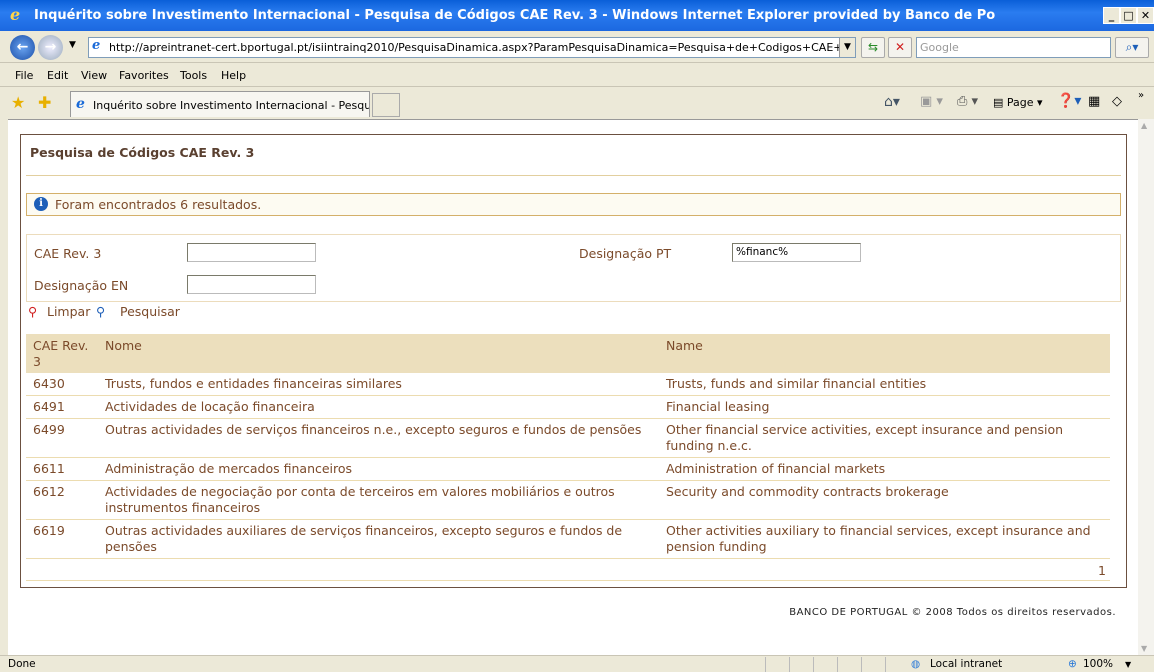  Describe the element at coordinates (386, 105) in the screenshot. I see `new-tab-button` at that location.